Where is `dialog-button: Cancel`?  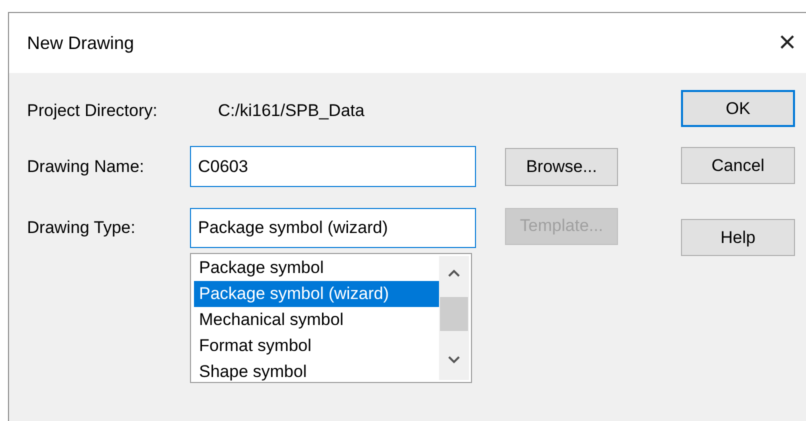
dialog-button: Cancel is located at coordinates (738, 165).